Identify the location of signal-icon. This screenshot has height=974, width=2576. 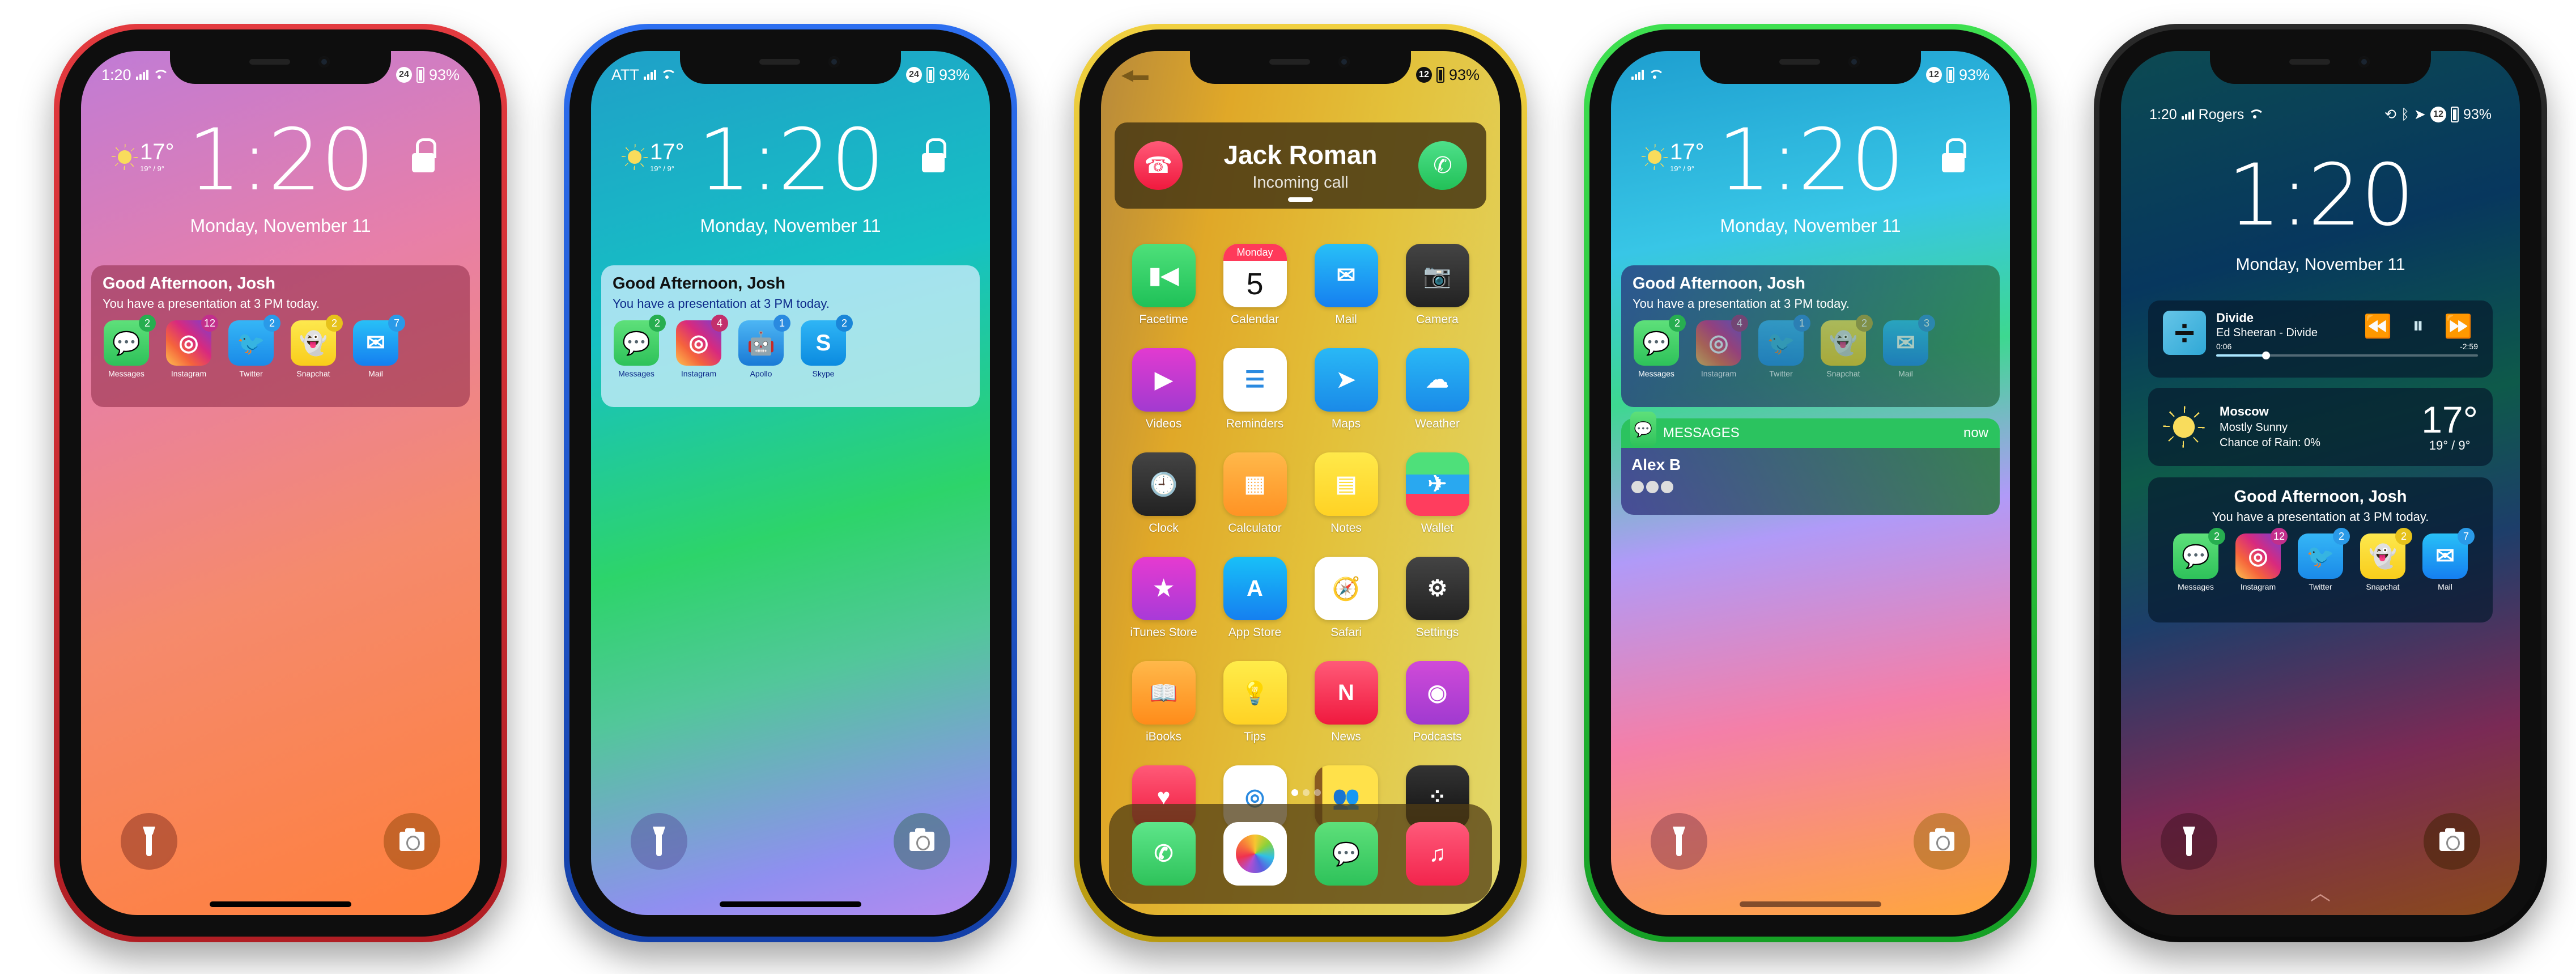
(1637, 75).